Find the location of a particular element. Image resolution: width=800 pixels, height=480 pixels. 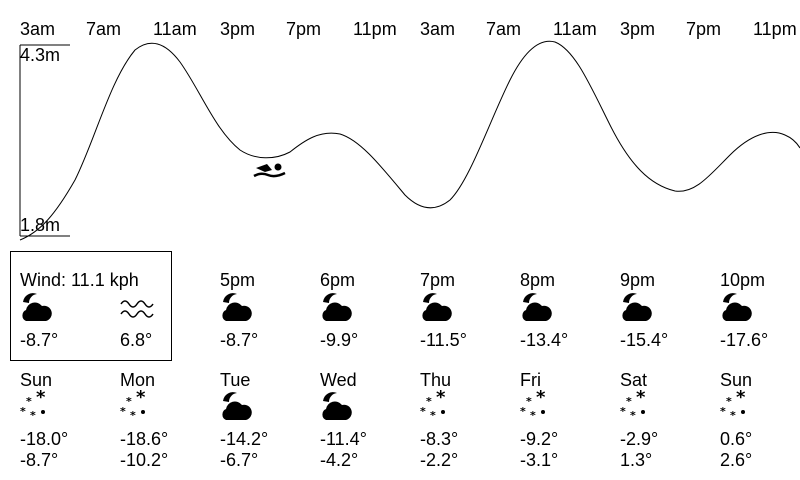

daily-forecast-item: Fri * * * * -9.2° -3.1° is located at coordinates (570, 420).